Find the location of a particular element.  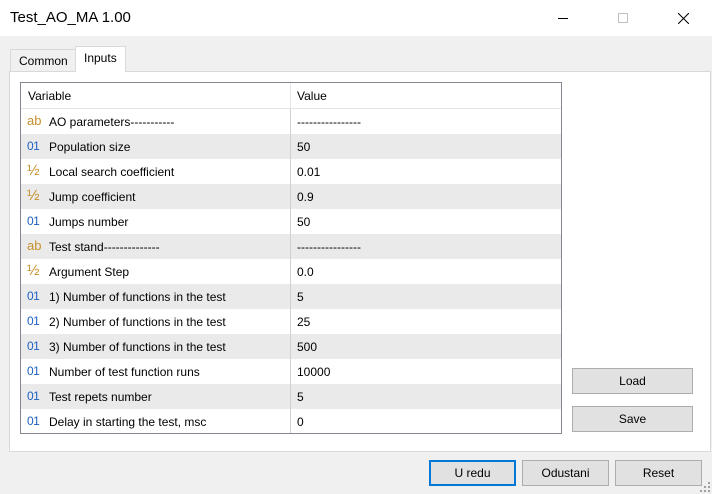

variable-name: Test repets number is located at coordinates (100, 397).